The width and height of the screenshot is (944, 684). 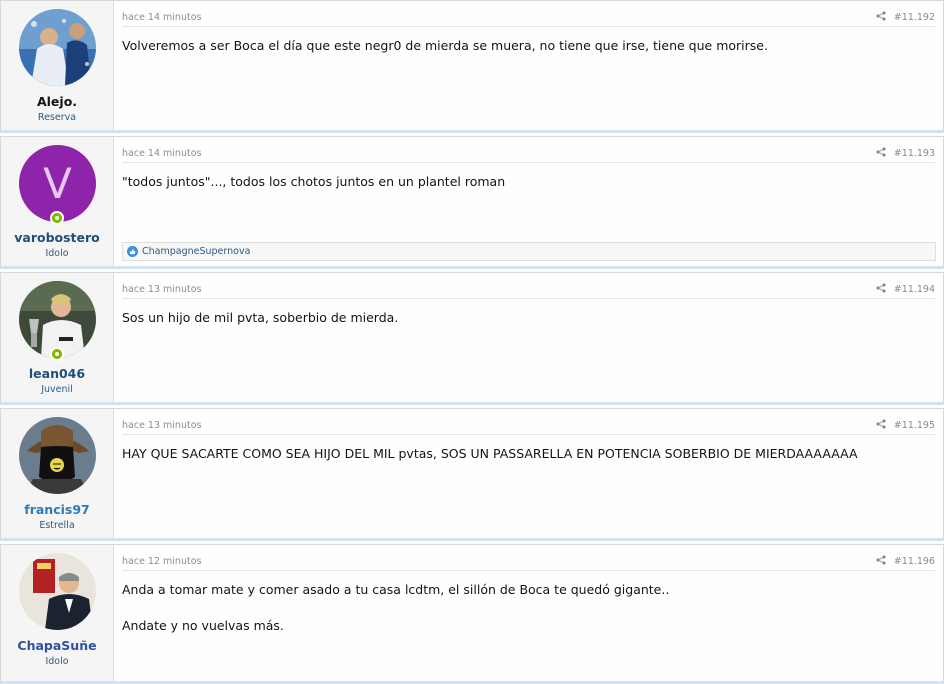 I want to click on avatar-letter: V, so click(x=57, y=183).